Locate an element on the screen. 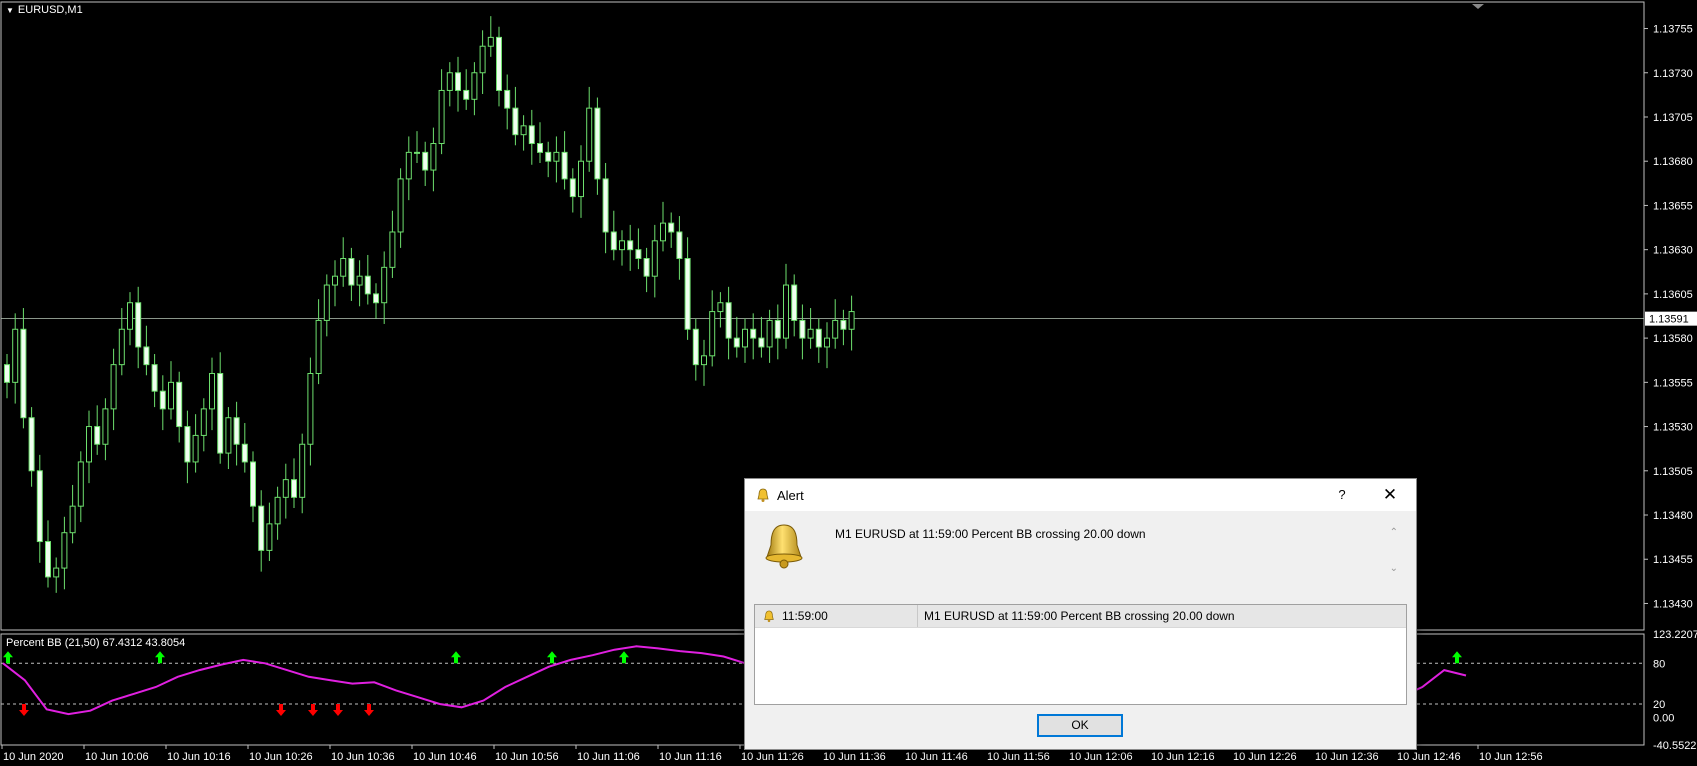 The height and width of the screenshot is (766, 1697). time-tick-label: 10 Jun 12:46 is located at coordinates (1429, 757).